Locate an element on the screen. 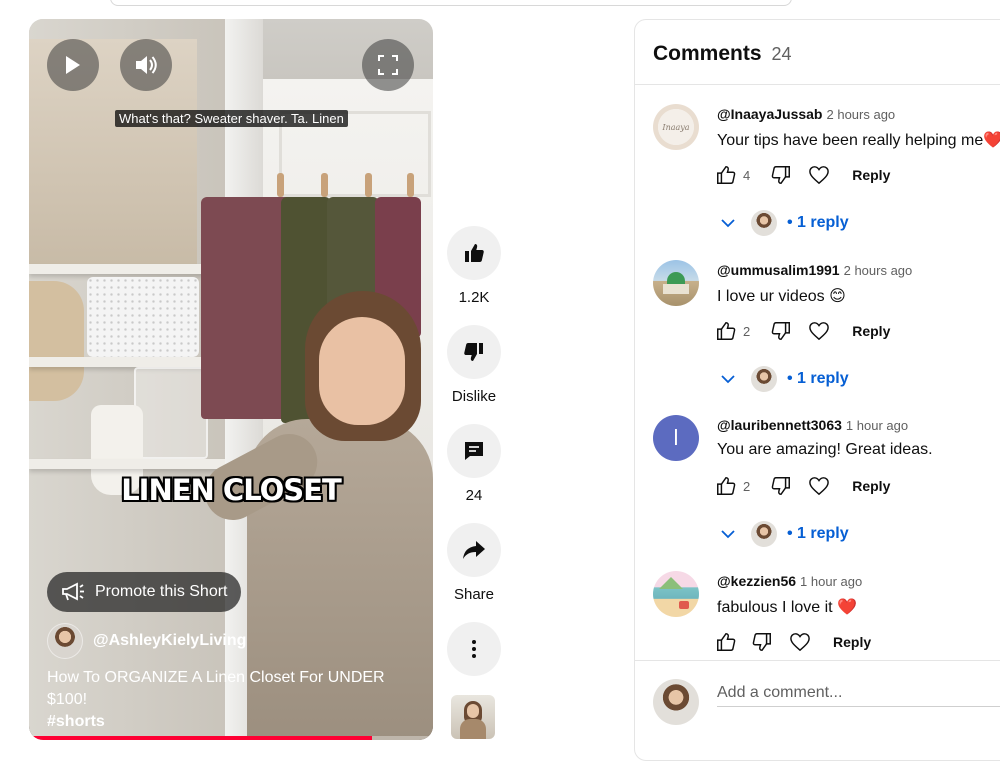 The height and width of the screenshot is (761, 1000). add-comment-input is located at coordinates (858, 693).